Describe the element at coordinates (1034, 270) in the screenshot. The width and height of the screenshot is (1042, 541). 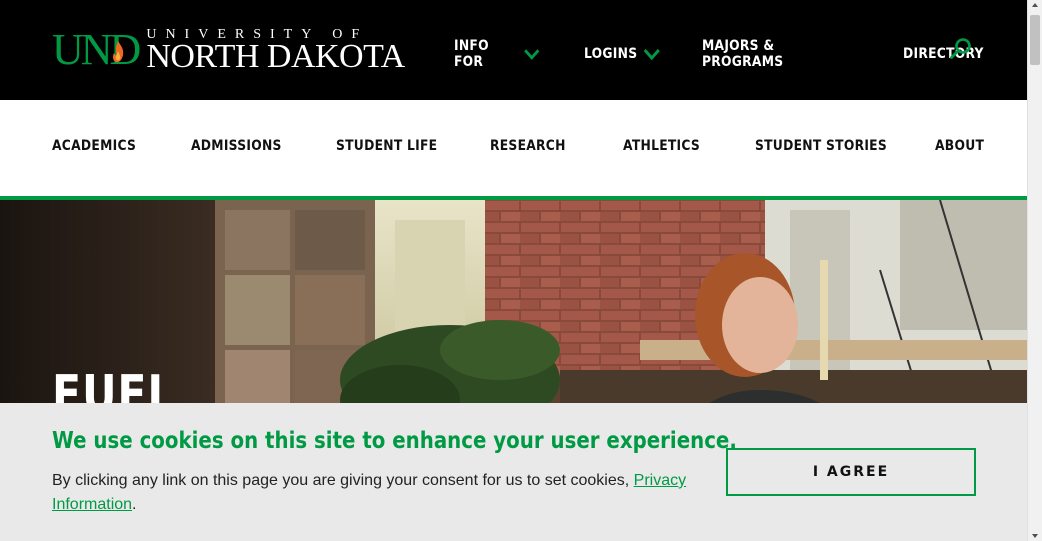
I see `page-scrollbar` at that location.